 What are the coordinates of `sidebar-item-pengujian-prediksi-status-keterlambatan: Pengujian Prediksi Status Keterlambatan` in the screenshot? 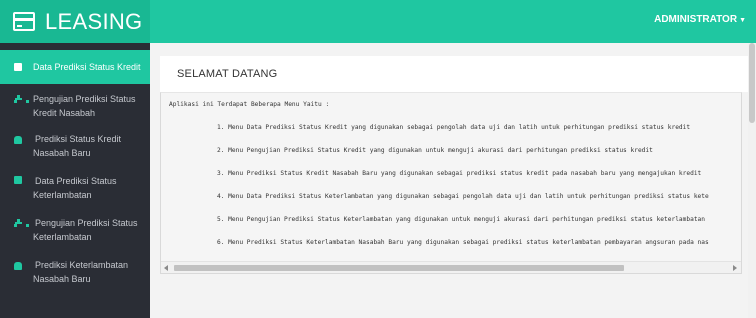 It's located at (75, 232).